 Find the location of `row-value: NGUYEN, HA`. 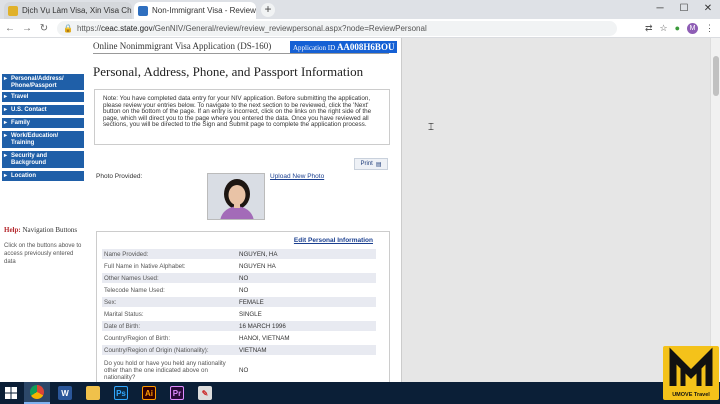

row-value: NGUYEN, HA is located at coordinates (258, 254).